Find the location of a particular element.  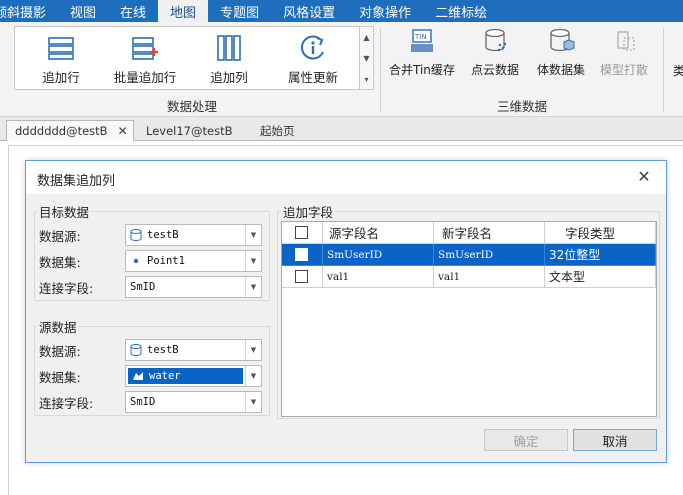

tin-cache-icon: TIN is located at coordinates (422, 42).